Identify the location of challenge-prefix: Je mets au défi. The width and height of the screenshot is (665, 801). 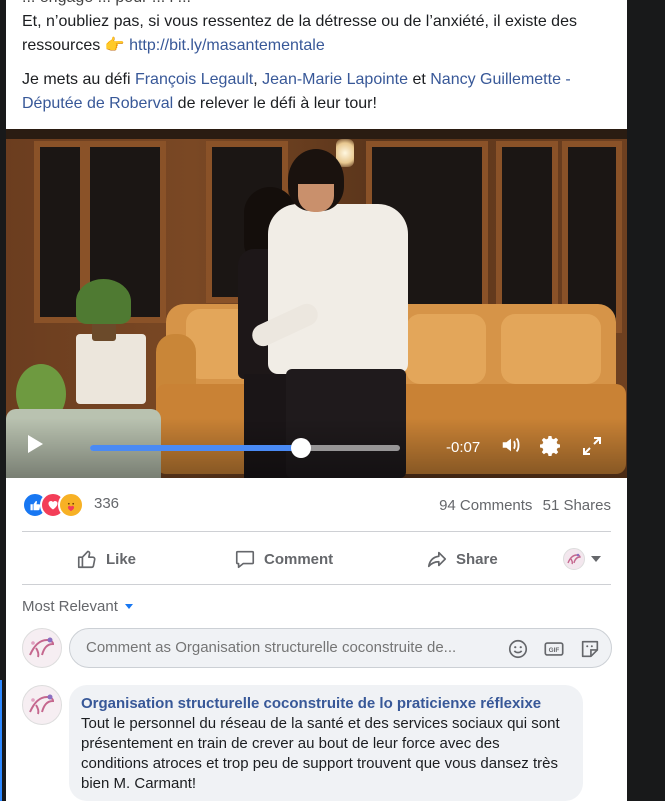
(78, 79).